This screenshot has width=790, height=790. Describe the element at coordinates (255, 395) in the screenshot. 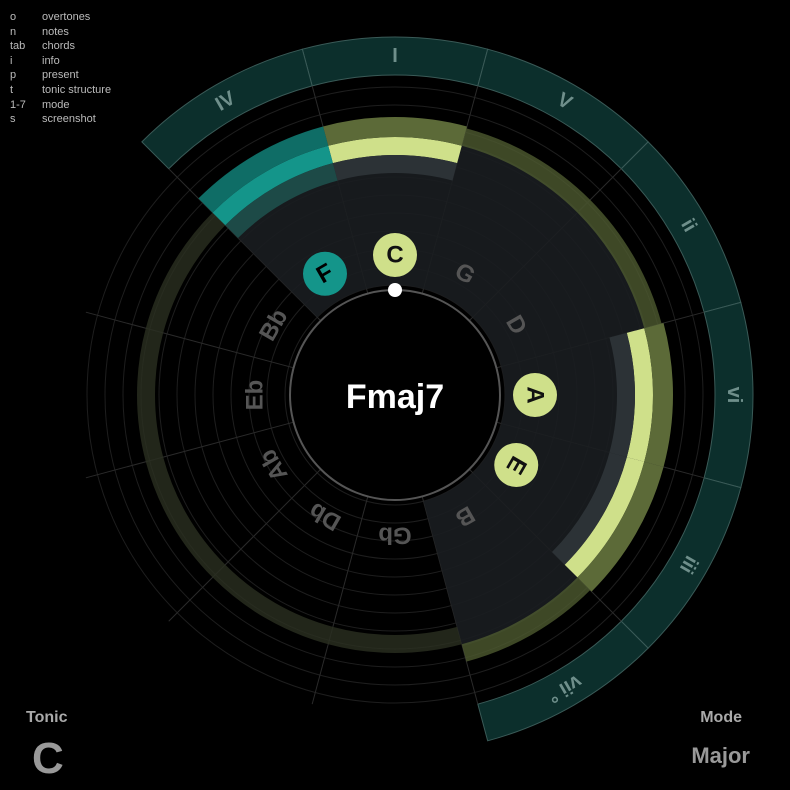

I see `note-label: Eb` at that location.